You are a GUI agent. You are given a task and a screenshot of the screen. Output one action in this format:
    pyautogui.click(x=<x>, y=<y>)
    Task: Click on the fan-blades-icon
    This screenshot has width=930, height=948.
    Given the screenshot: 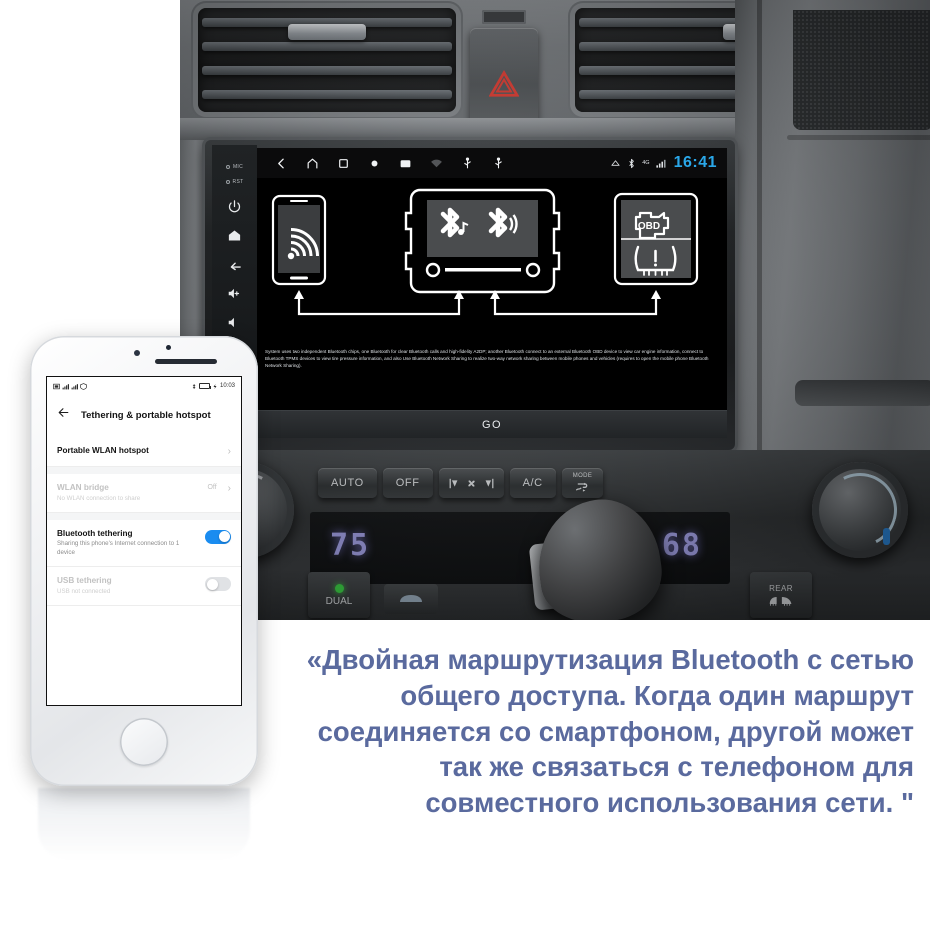 What is the action you would take?
    pyautogui.click(x=471, y=483)
    